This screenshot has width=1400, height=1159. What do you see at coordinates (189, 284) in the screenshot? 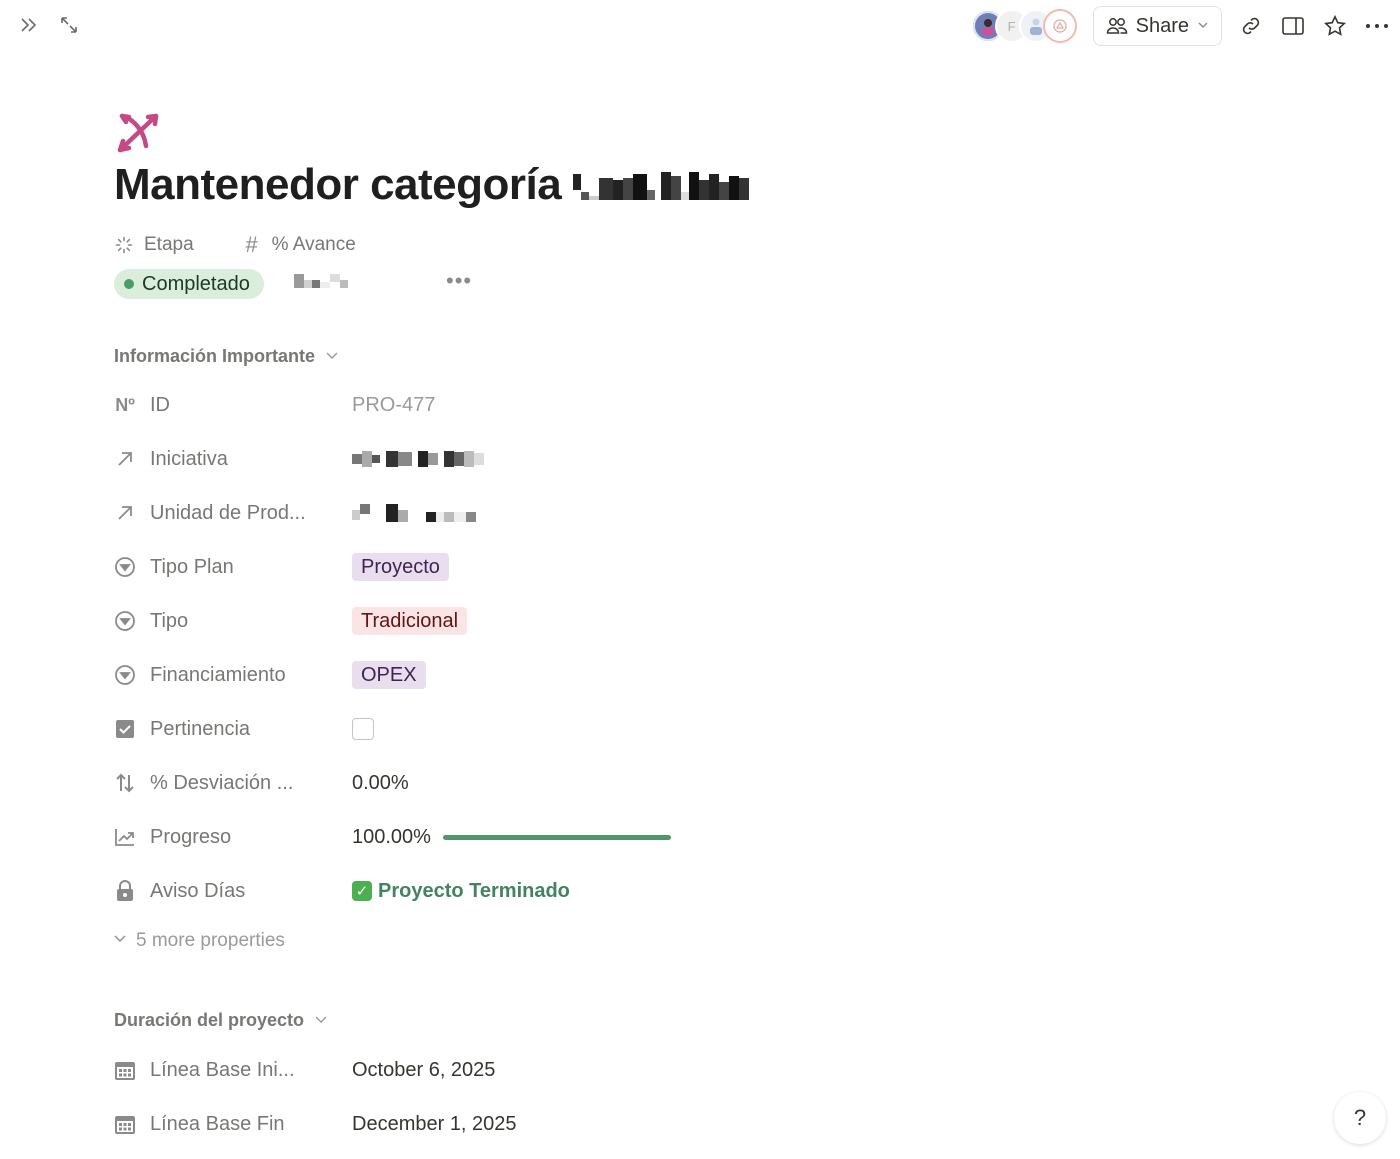
I see `etapa-status-badge: Completado` at bounding box center [189, 284].